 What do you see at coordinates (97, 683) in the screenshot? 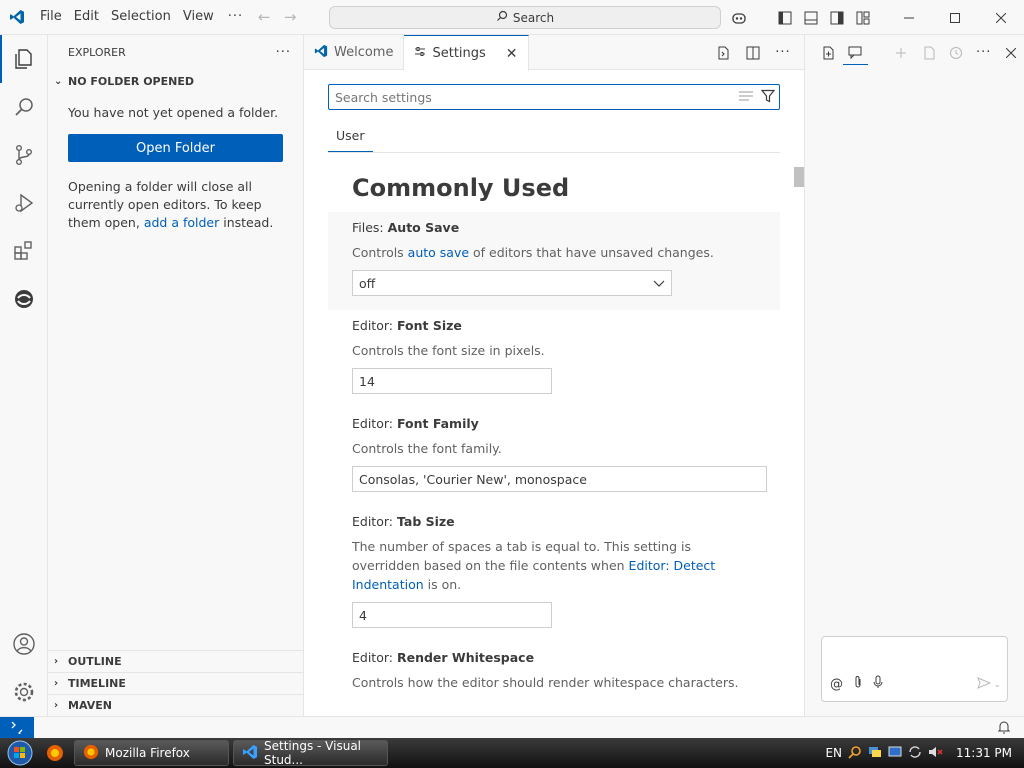
I see `section-label: TIMELINE` at bounding box center [97, 683].